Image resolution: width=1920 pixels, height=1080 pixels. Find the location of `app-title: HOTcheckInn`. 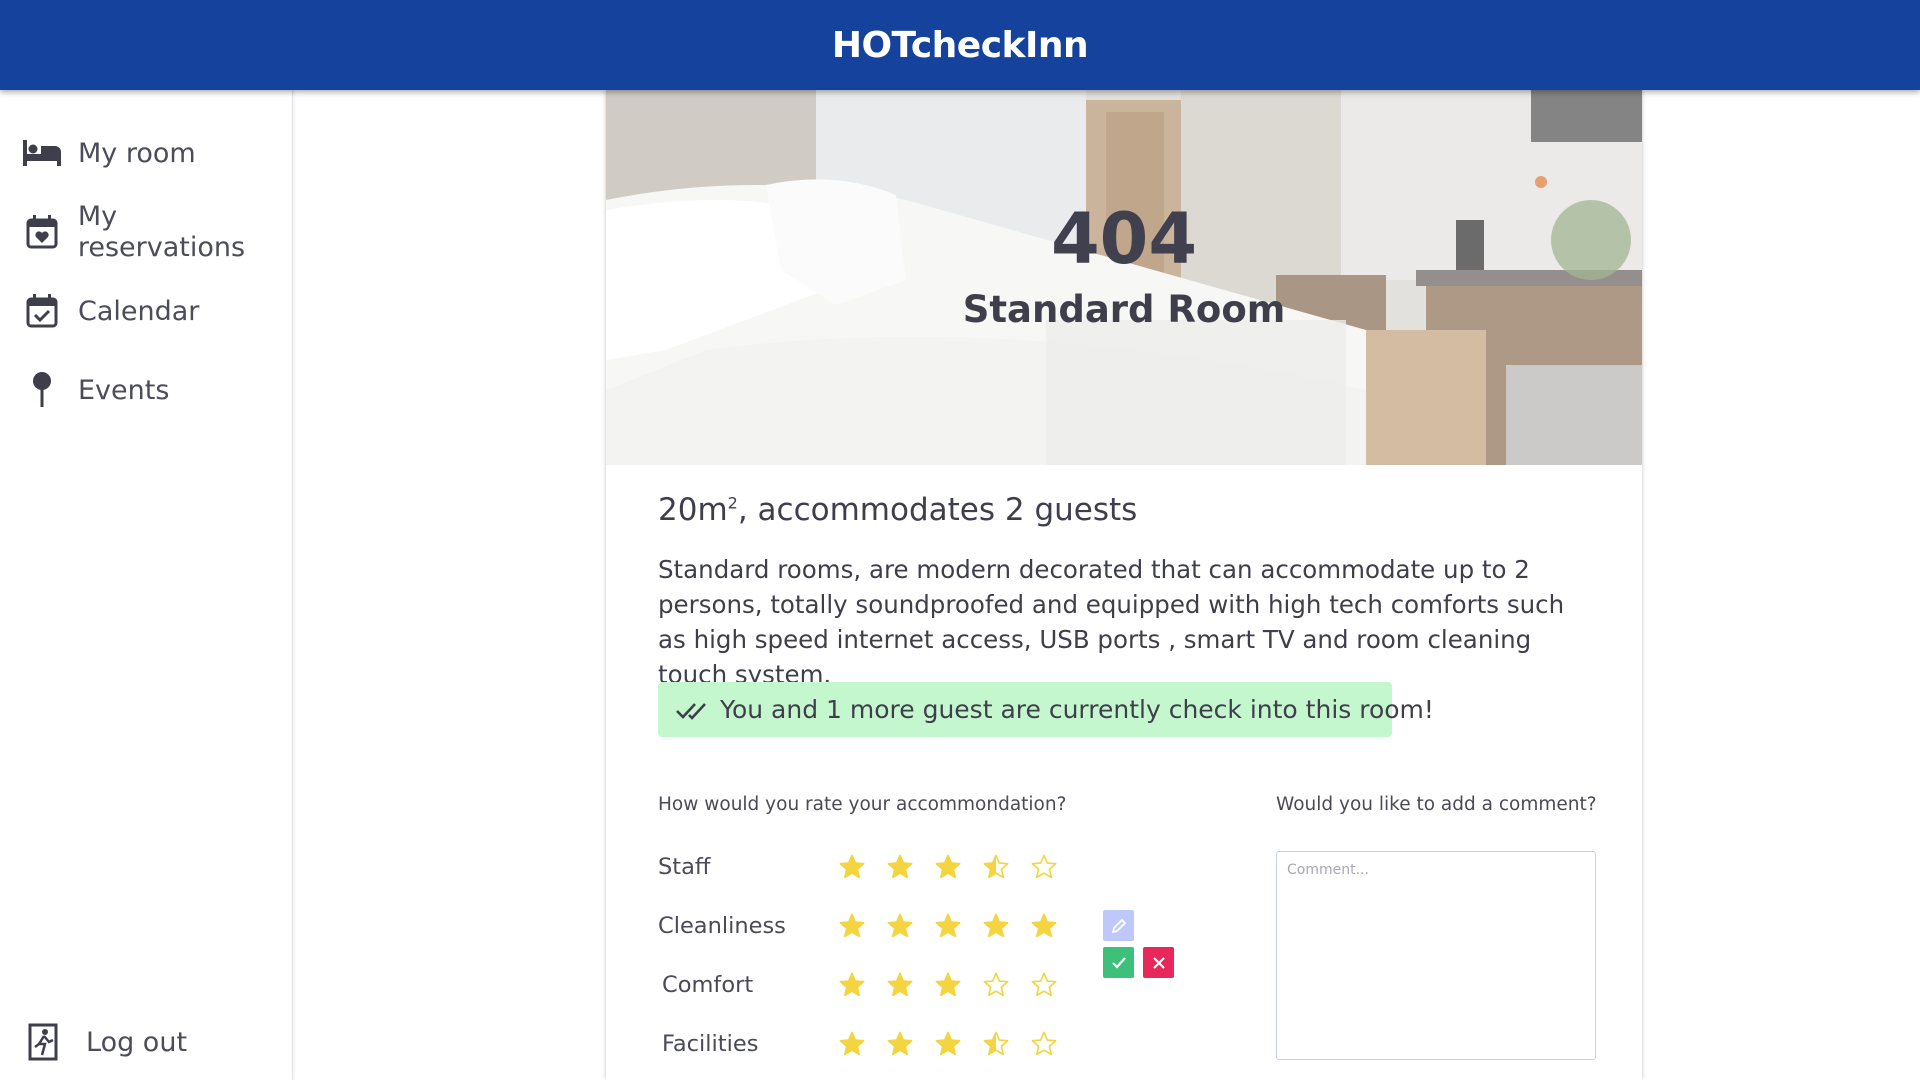

app-title: HOTcheckInn is located at coordinates (960, 45).